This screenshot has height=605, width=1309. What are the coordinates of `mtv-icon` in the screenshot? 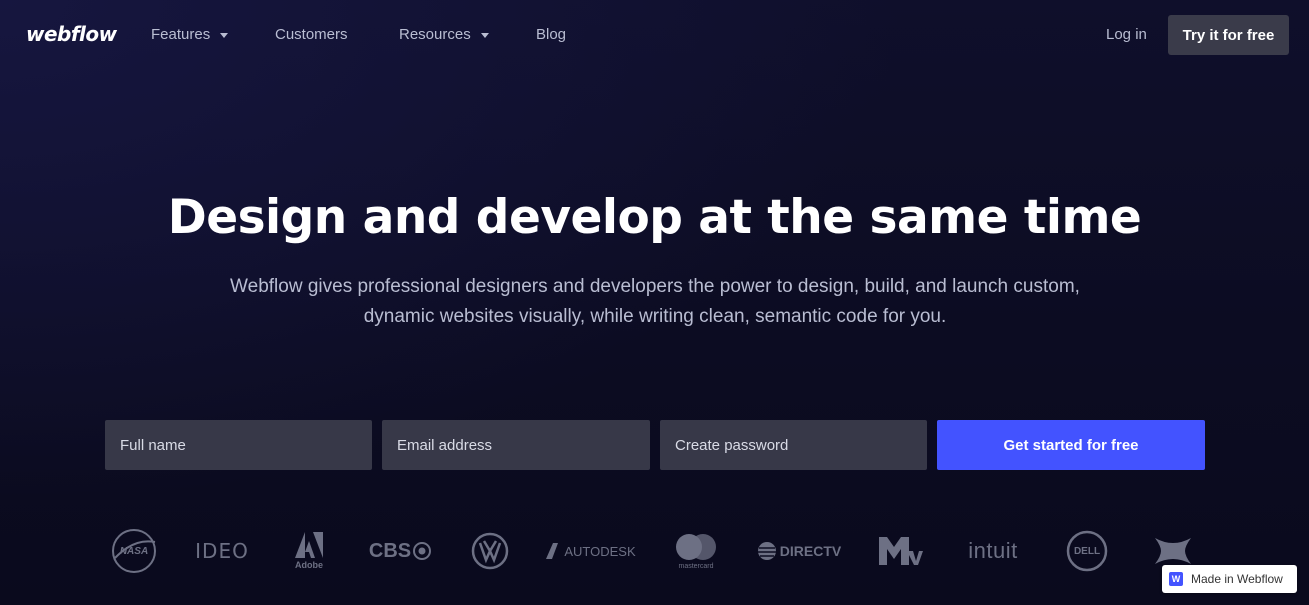 It's located at (901, 551).